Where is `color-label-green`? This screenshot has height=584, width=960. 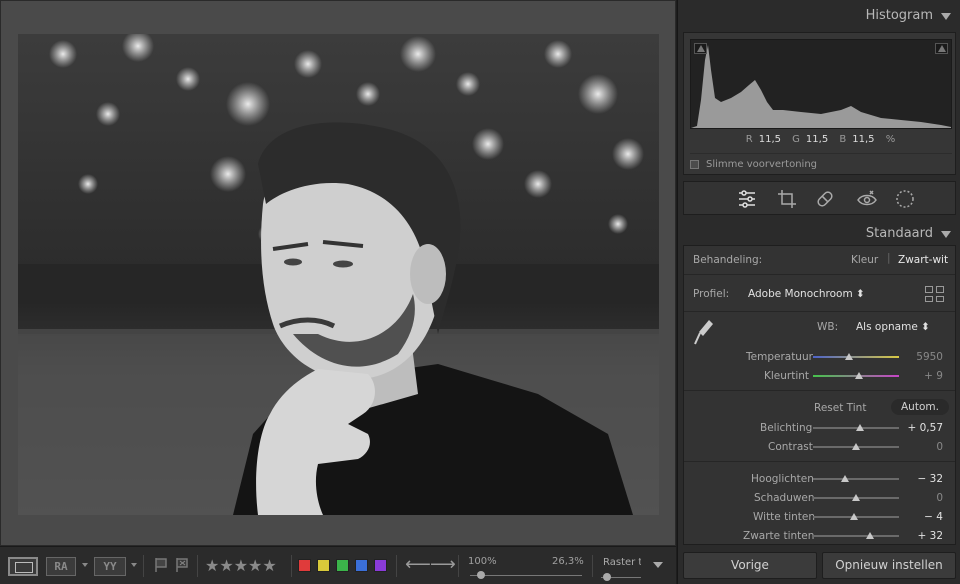 color-label-green is located at coordinates (342, 565).